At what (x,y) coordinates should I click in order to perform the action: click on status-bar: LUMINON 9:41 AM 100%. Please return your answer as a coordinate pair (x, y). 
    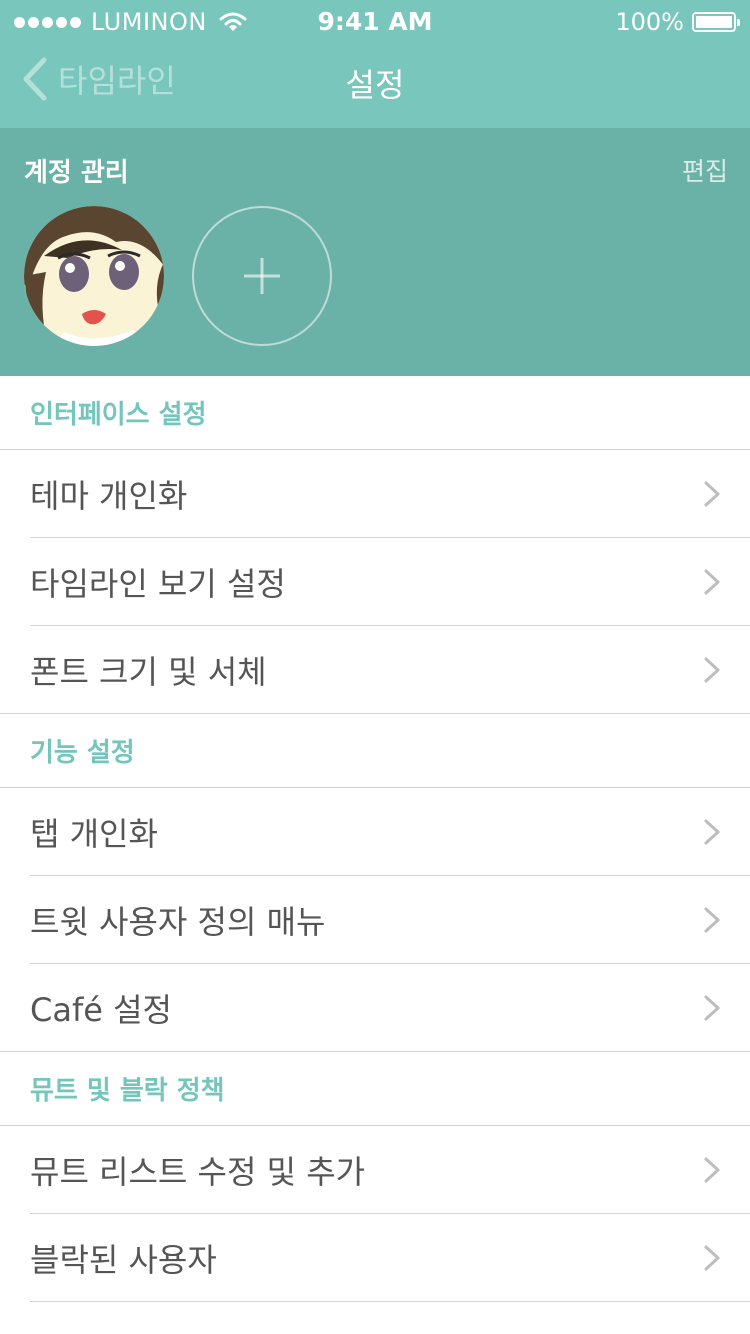
    Looking at the image, I should click on (375, 20).